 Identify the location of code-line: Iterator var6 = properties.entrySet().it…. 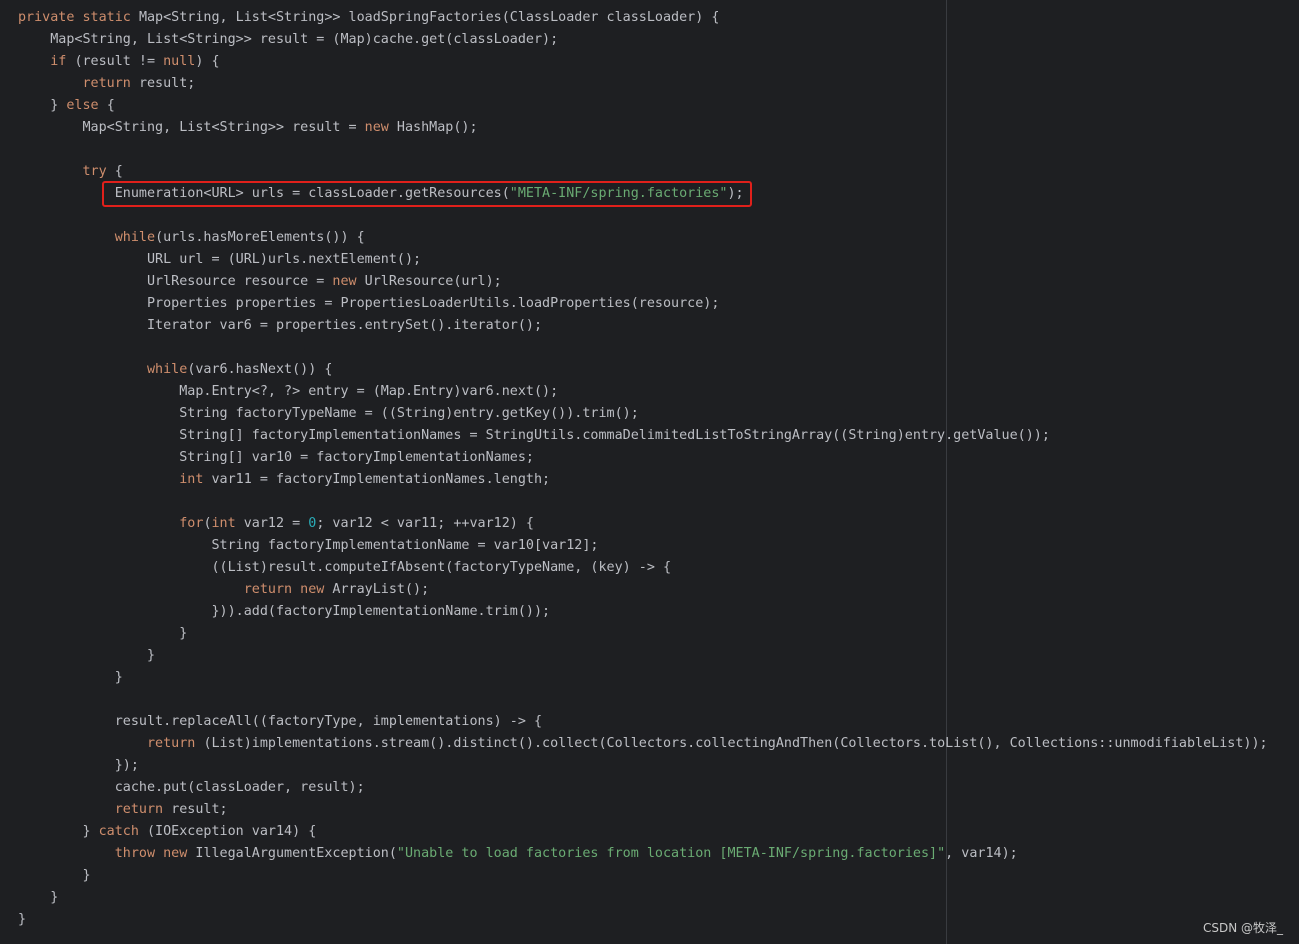
(643, 326).